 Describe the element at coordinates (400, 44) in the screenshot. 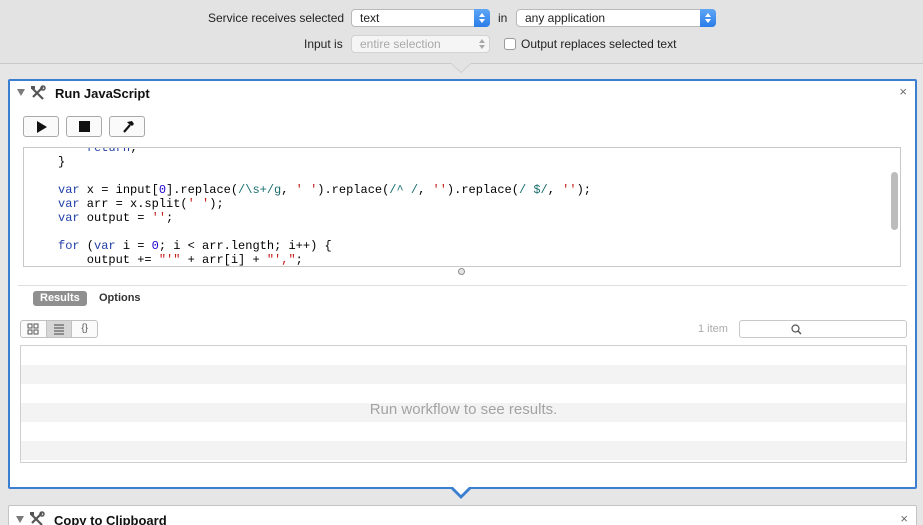

I see `input-is-value: entire selection` at that location.